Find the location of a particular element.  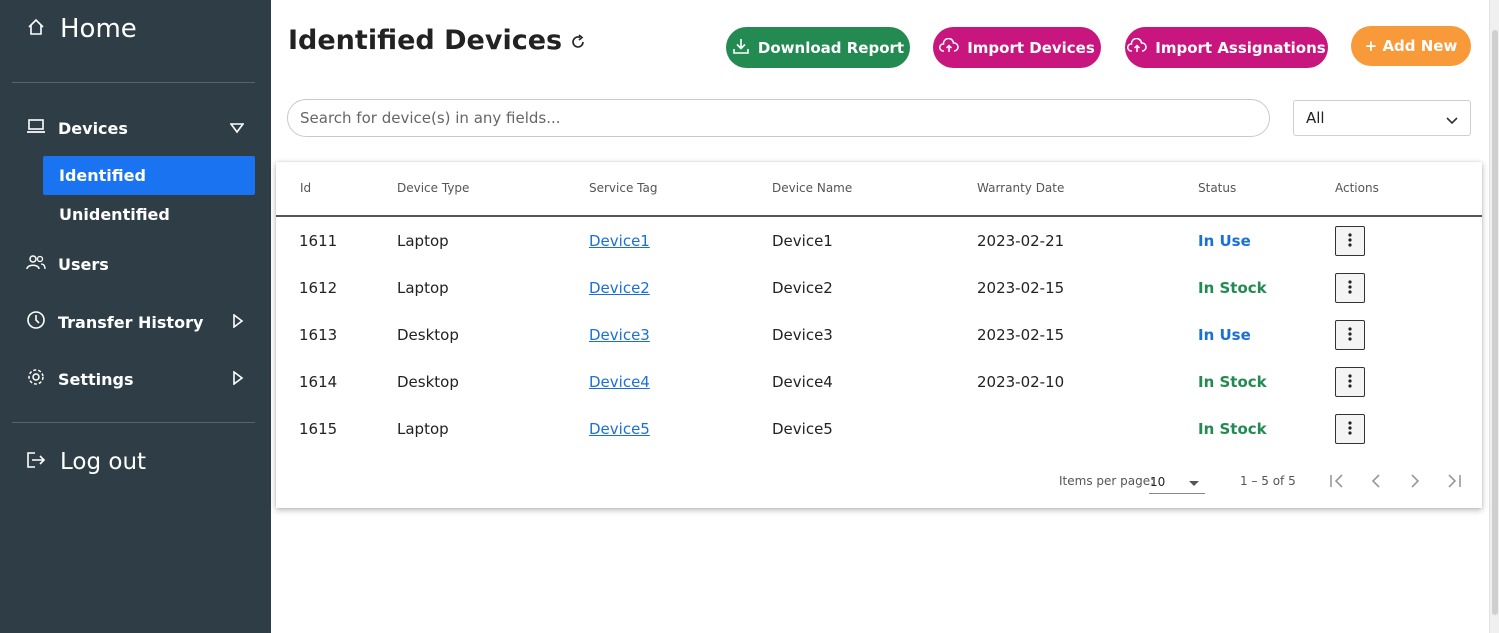

previous-page-button is located at coordinates (1376, 482).